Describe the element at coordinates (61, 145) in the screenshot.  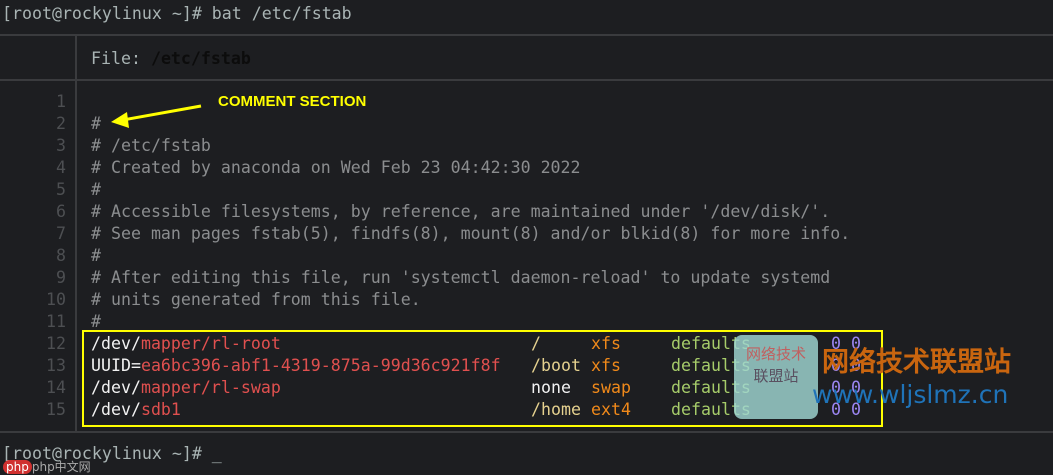
I see `line-number: 3` at that location.